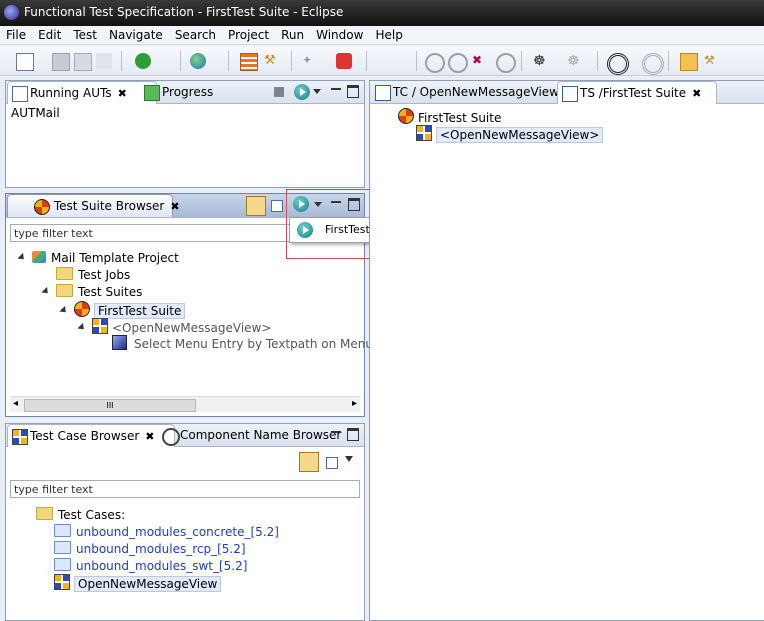 The width and height of the screenshot is (764, 621). I want to click on stop-all-icon: ✖, so click(480, 61).